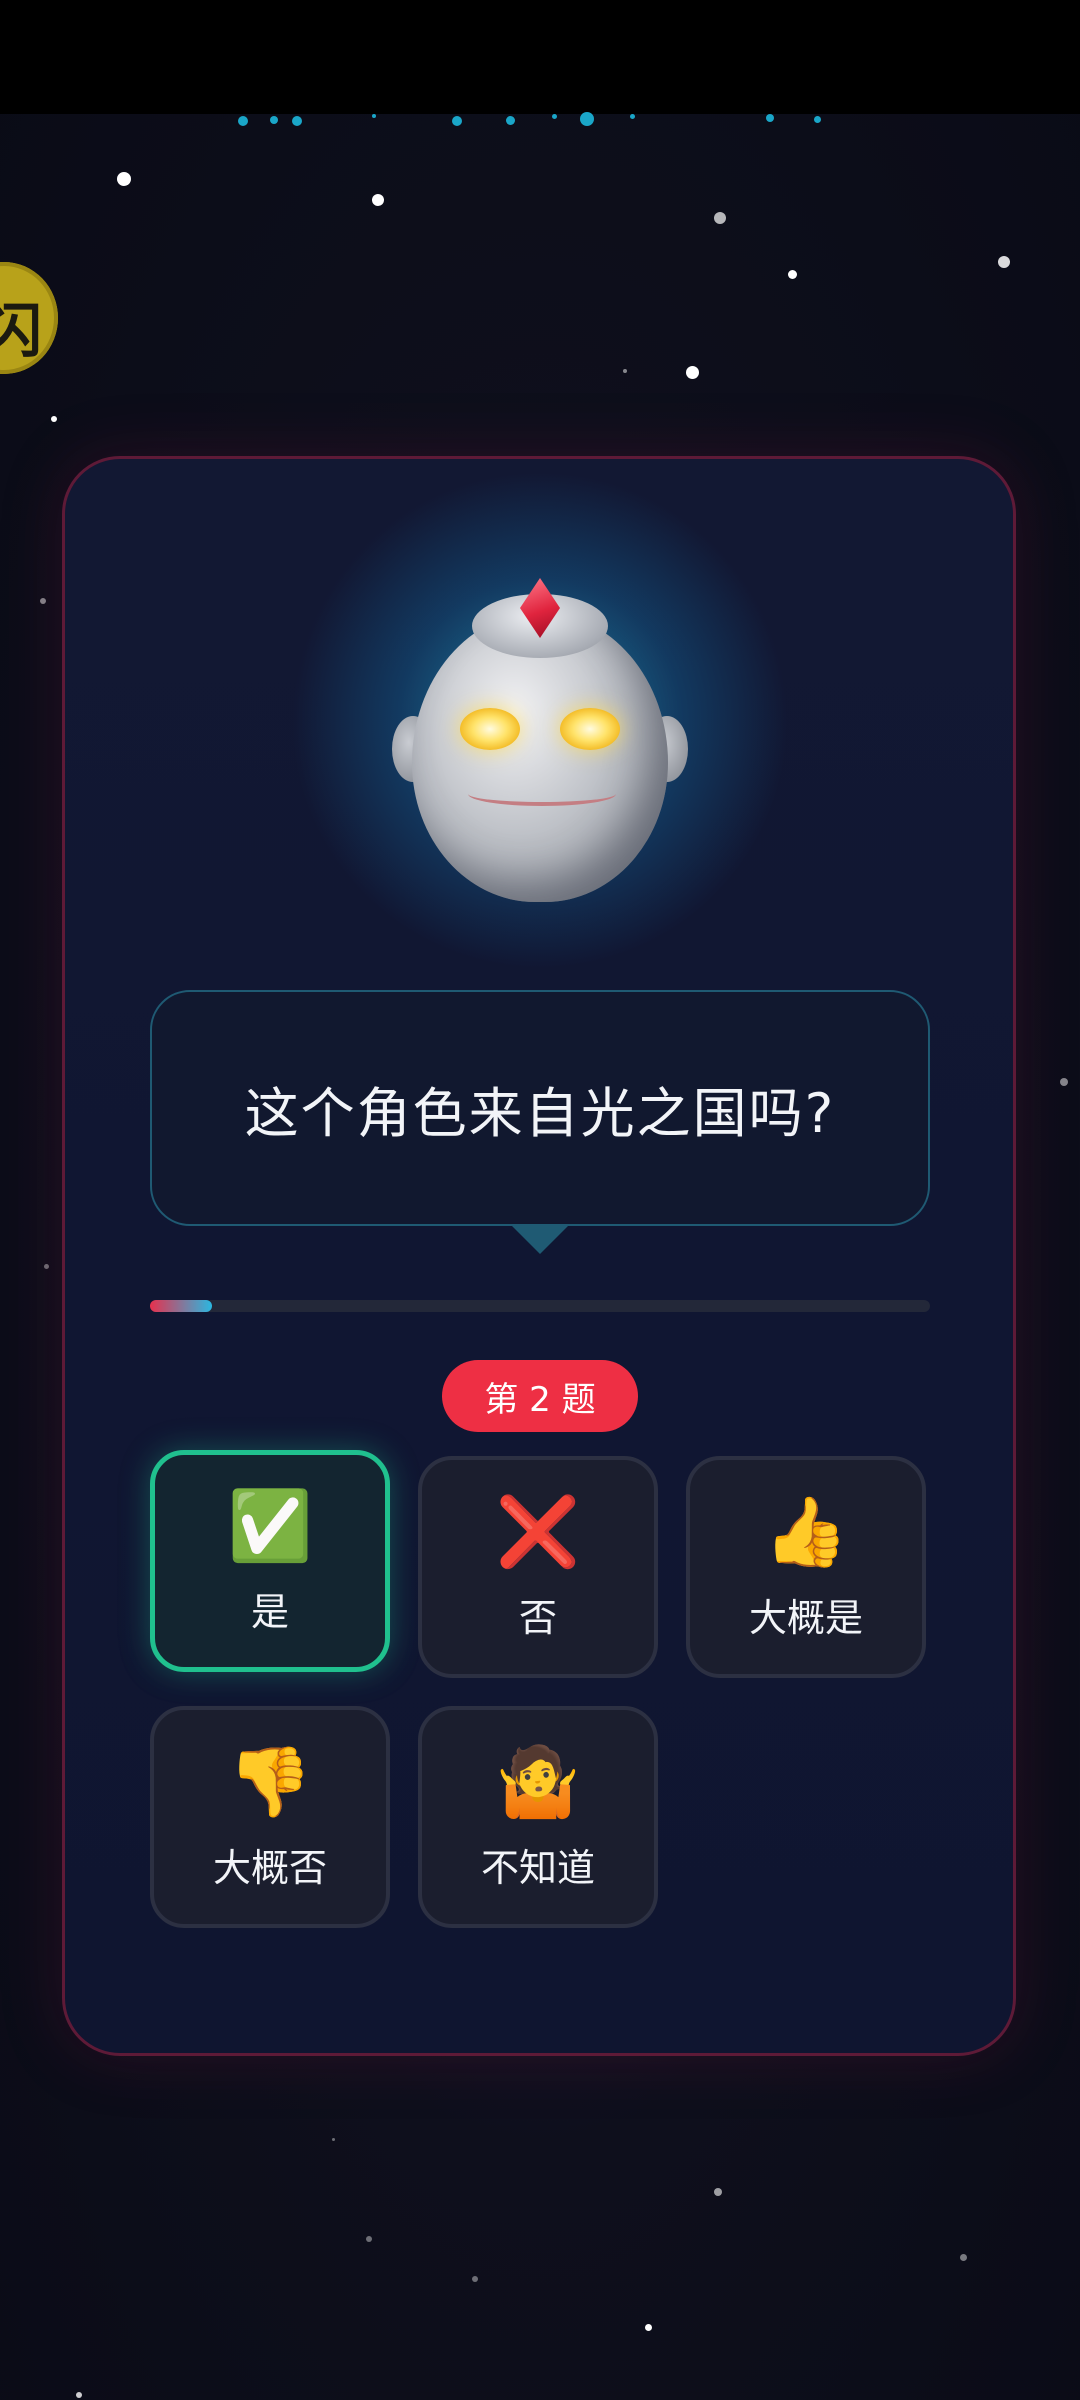 This screenshot has width=1080, height=2400. I want to click on question-text: 这个角色来自光之国吗?, so click(540, 1113).